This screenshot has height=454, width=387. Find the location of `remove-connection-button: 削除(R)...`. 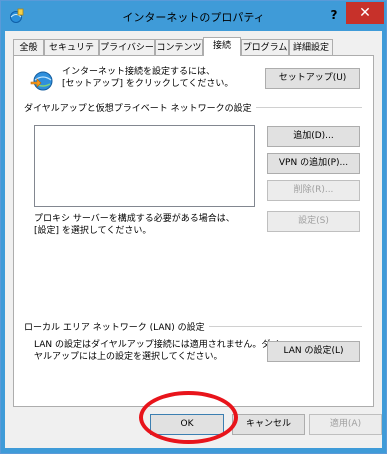

remove-connection-button: 削除(R)... is located at coordinates (313, 190).